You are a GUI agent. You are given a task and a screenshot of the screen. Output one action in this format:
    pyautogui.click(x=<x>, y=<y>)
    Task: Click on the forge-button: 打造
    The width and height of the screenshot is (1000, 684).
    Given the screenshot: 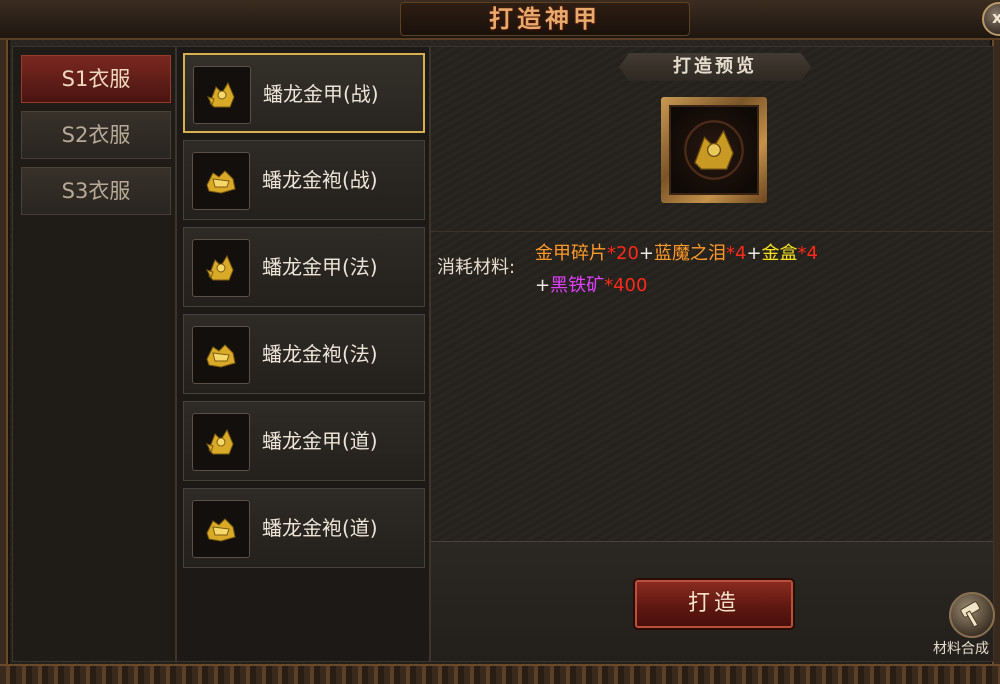 What is the action you would take?
    pyautogui.click(x=714, y=604)
    